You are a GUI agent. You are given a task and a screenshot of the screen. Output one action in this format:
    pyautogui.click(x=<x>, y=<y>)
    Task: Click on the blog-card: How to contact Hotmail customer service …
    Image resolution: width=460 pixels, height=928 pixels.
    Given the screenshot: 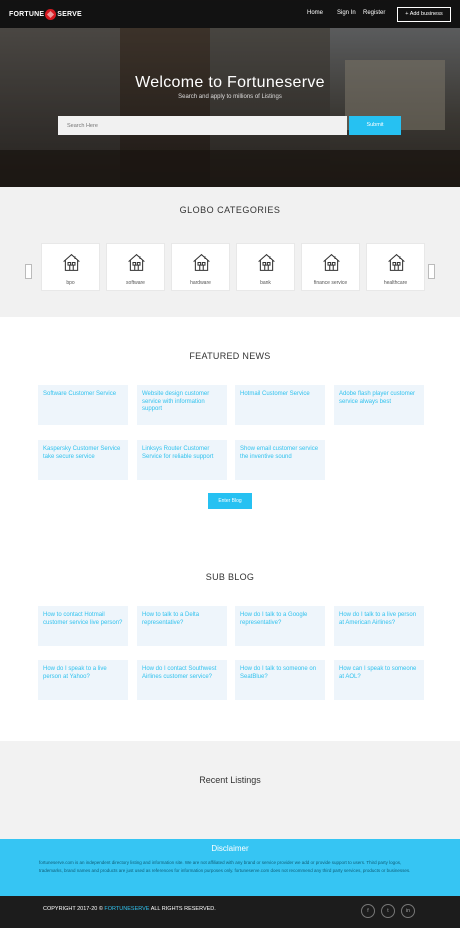 What is the action you would take?
    pyautogui.click(x=83, y=626)
    